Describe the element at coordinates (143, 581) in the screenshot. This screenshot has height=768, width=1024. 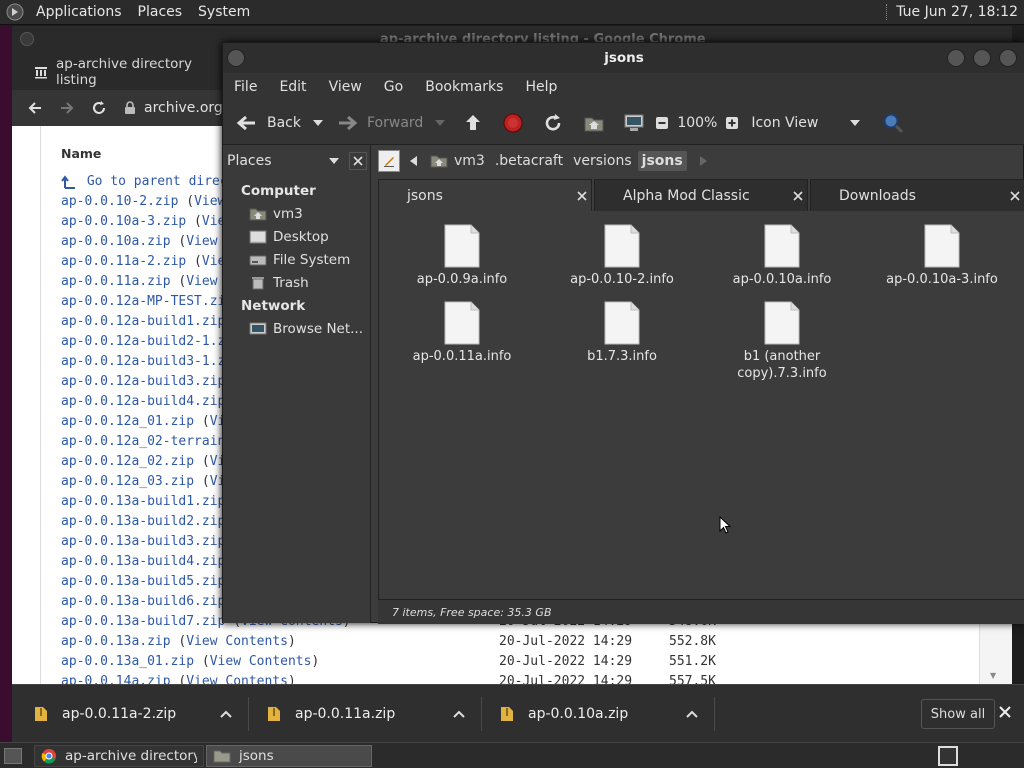
I see `file-link: ap-0.0.13a-build5.zip` at that location.